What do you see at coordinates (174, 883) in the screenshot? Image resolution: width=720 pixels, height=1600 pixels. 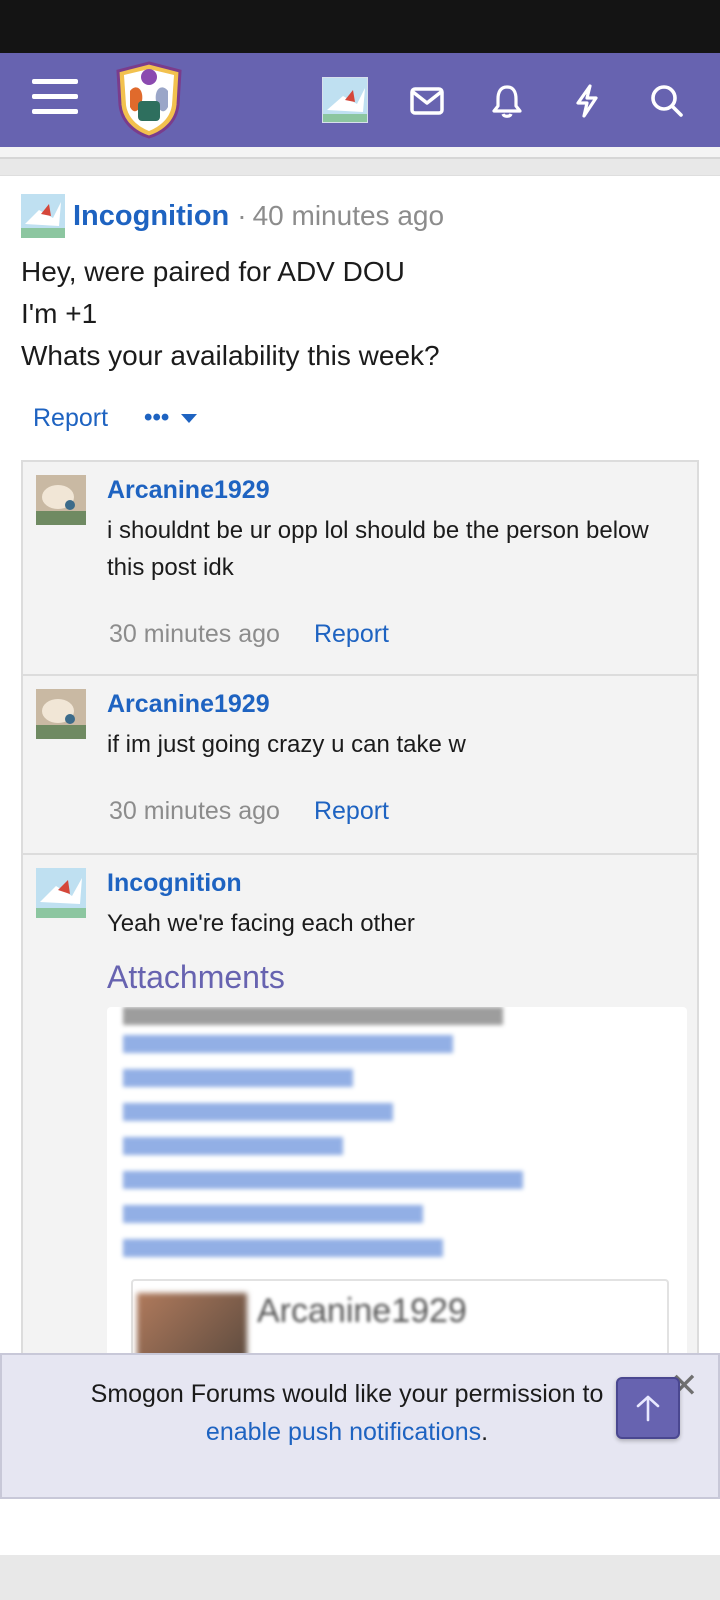 I see `comment-author-link: Incognition` at bounding box center [174, 883].